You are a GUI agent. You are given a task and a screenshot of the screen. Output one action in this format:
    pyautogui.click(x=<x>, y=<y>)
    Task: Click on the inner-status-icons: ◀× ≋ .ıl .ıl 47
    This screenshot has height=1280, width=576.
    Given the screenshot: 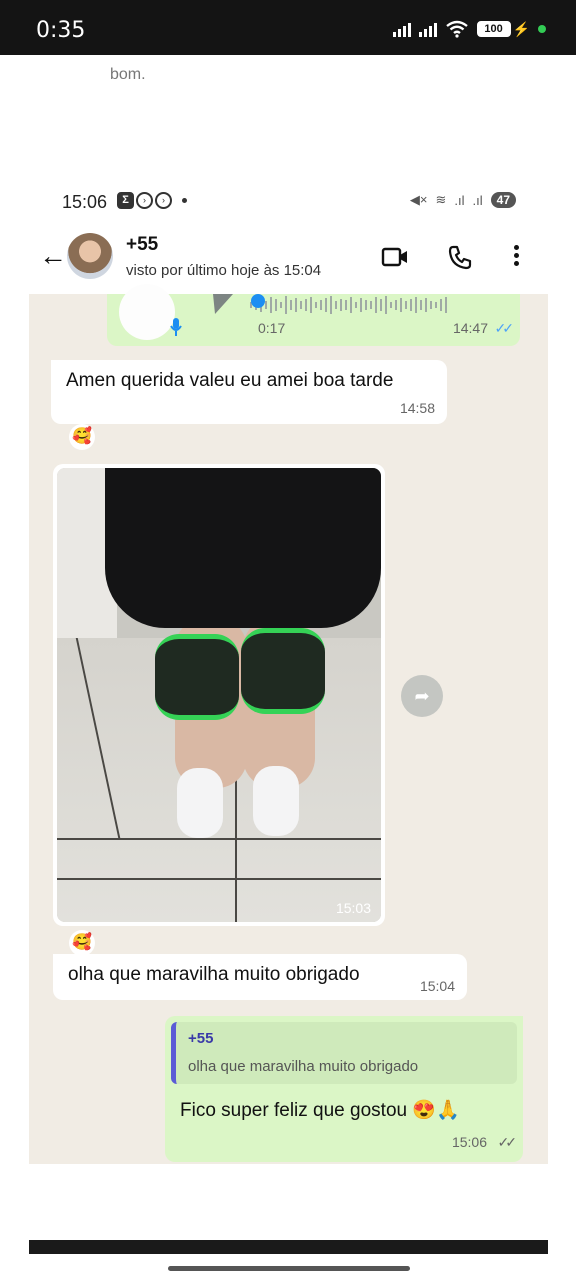 What is the action you would take?
    pyautogui.click(x=463, y=200)
    